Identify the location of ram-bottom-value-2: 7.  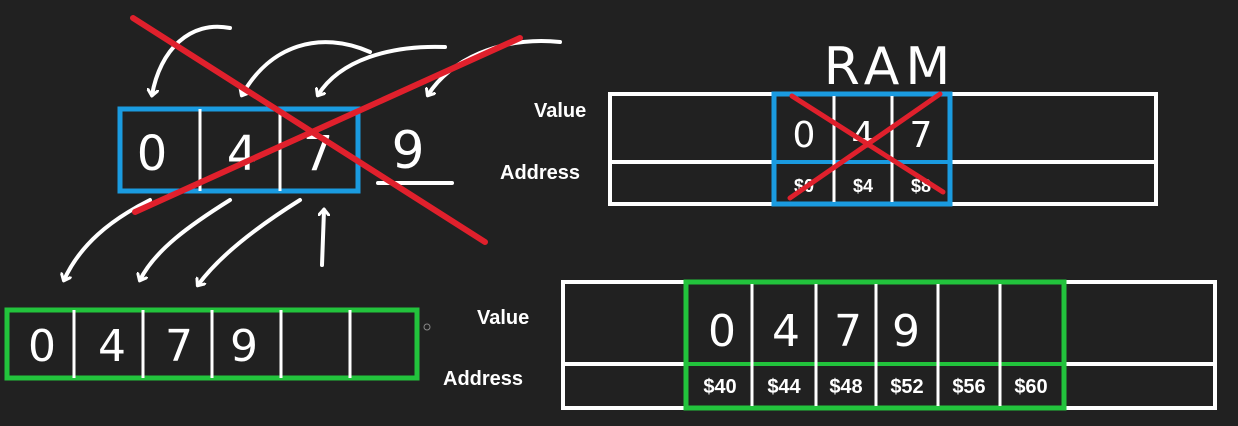
(848, 331).